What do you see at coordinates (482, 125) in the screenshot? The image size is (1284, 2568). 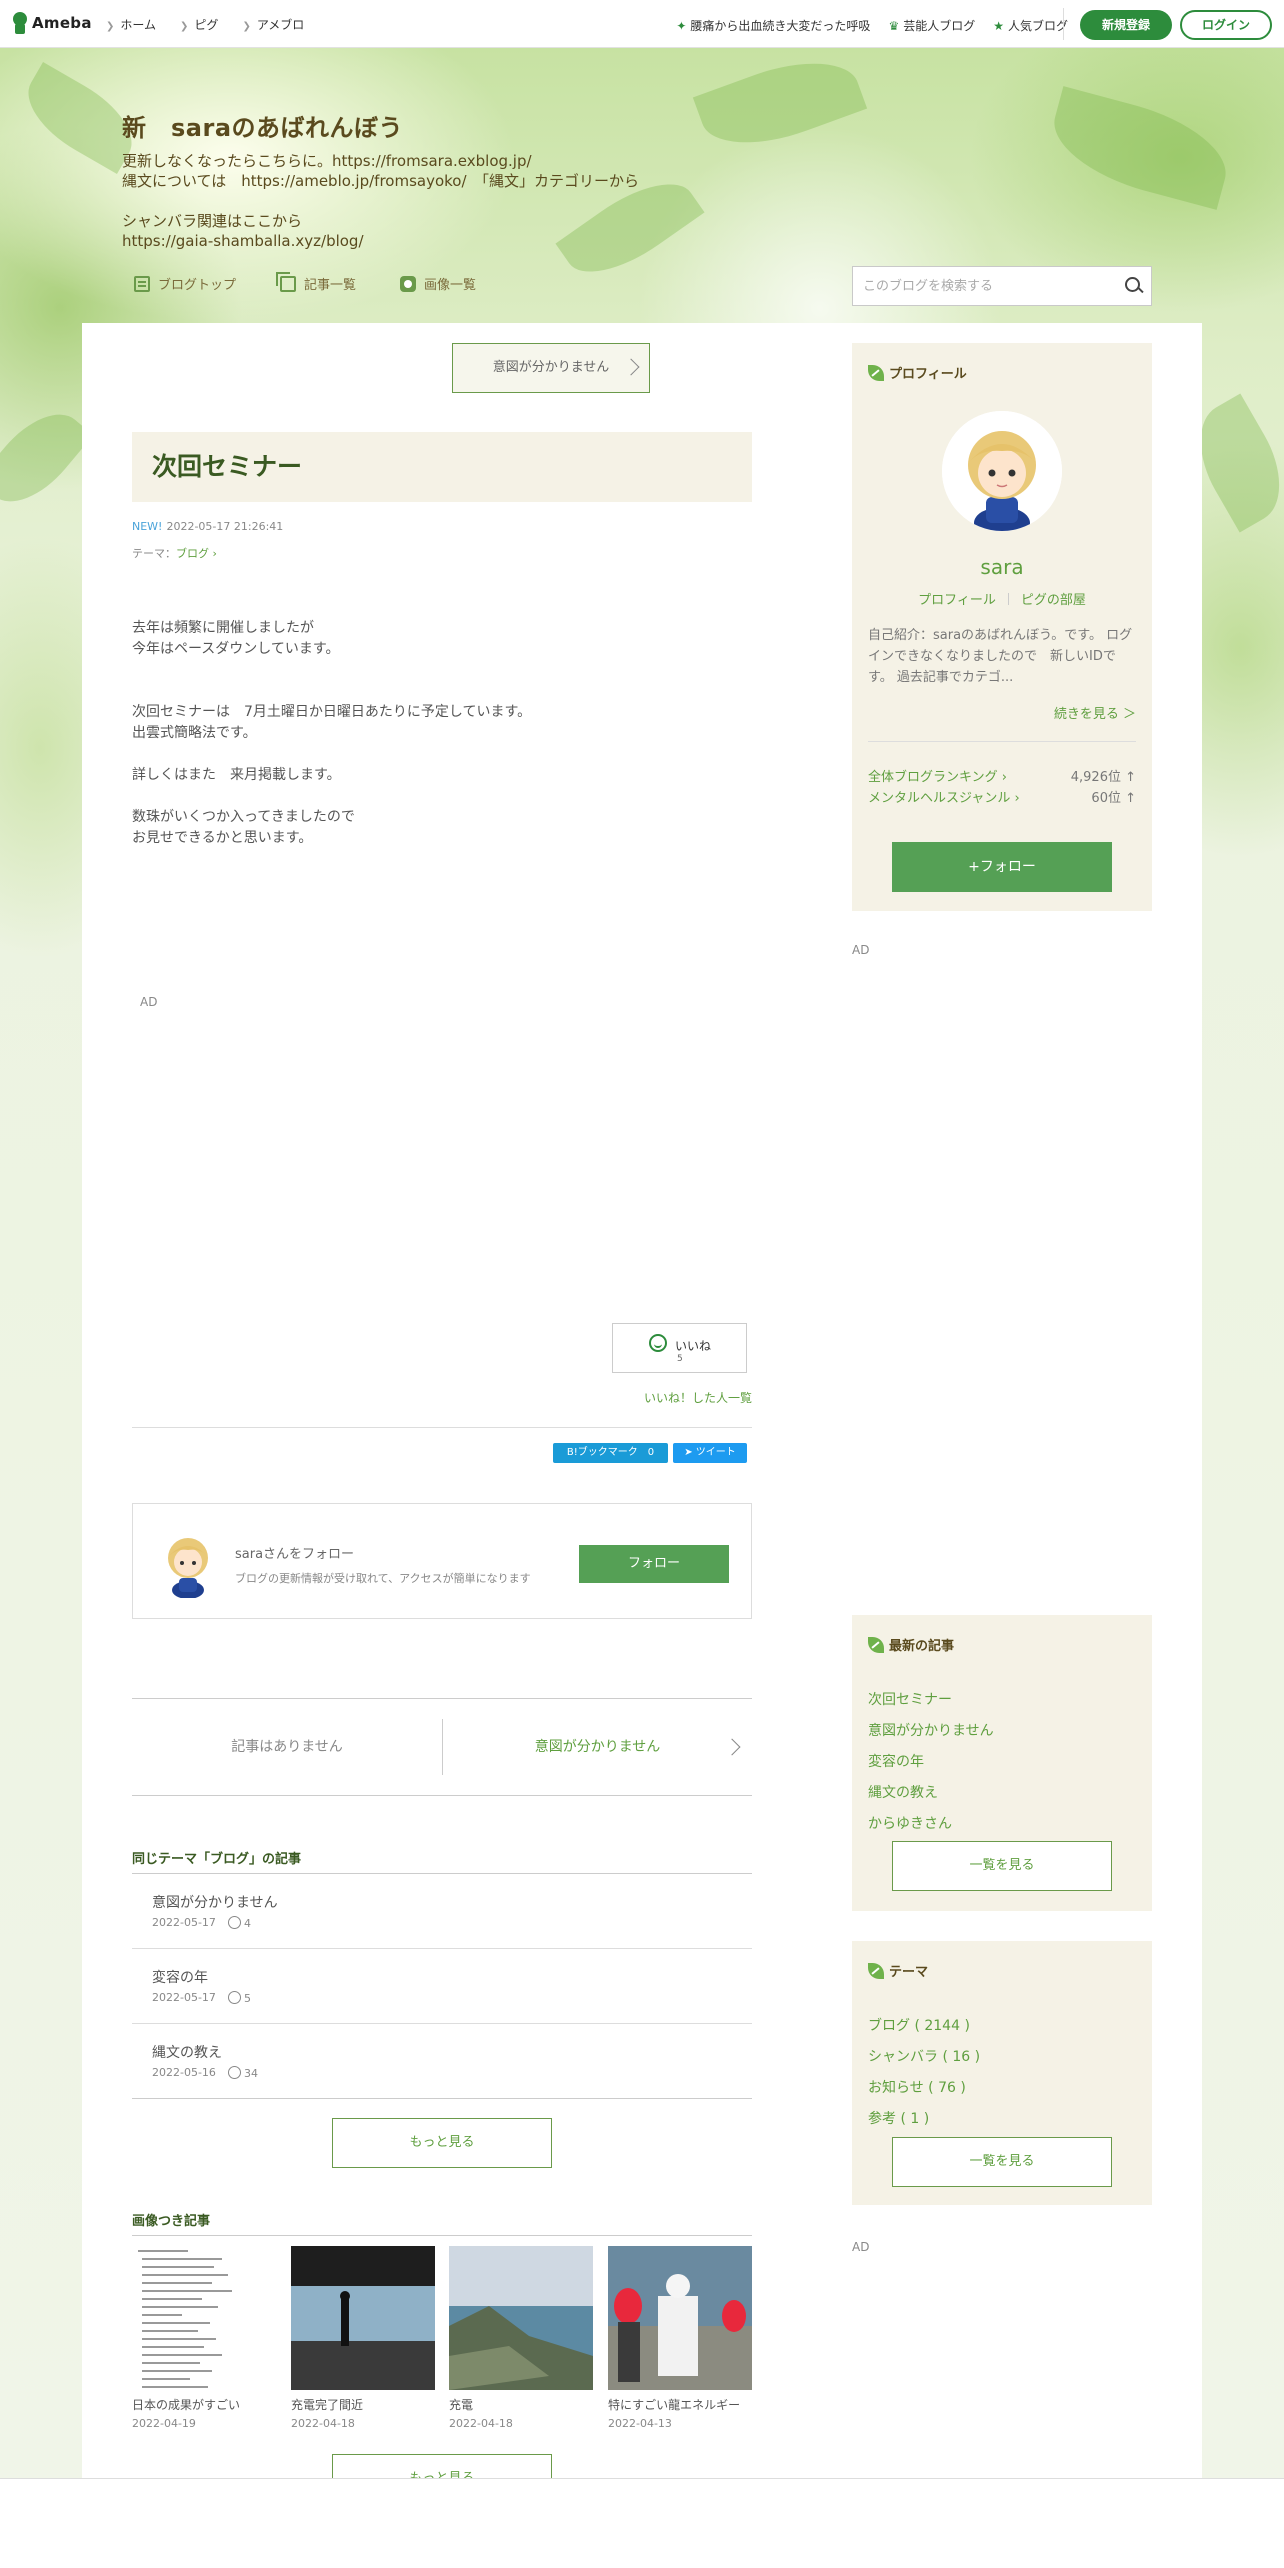 I see `blog-title: 新 saraのあばれんぼう` at bounding box center [482, 125].